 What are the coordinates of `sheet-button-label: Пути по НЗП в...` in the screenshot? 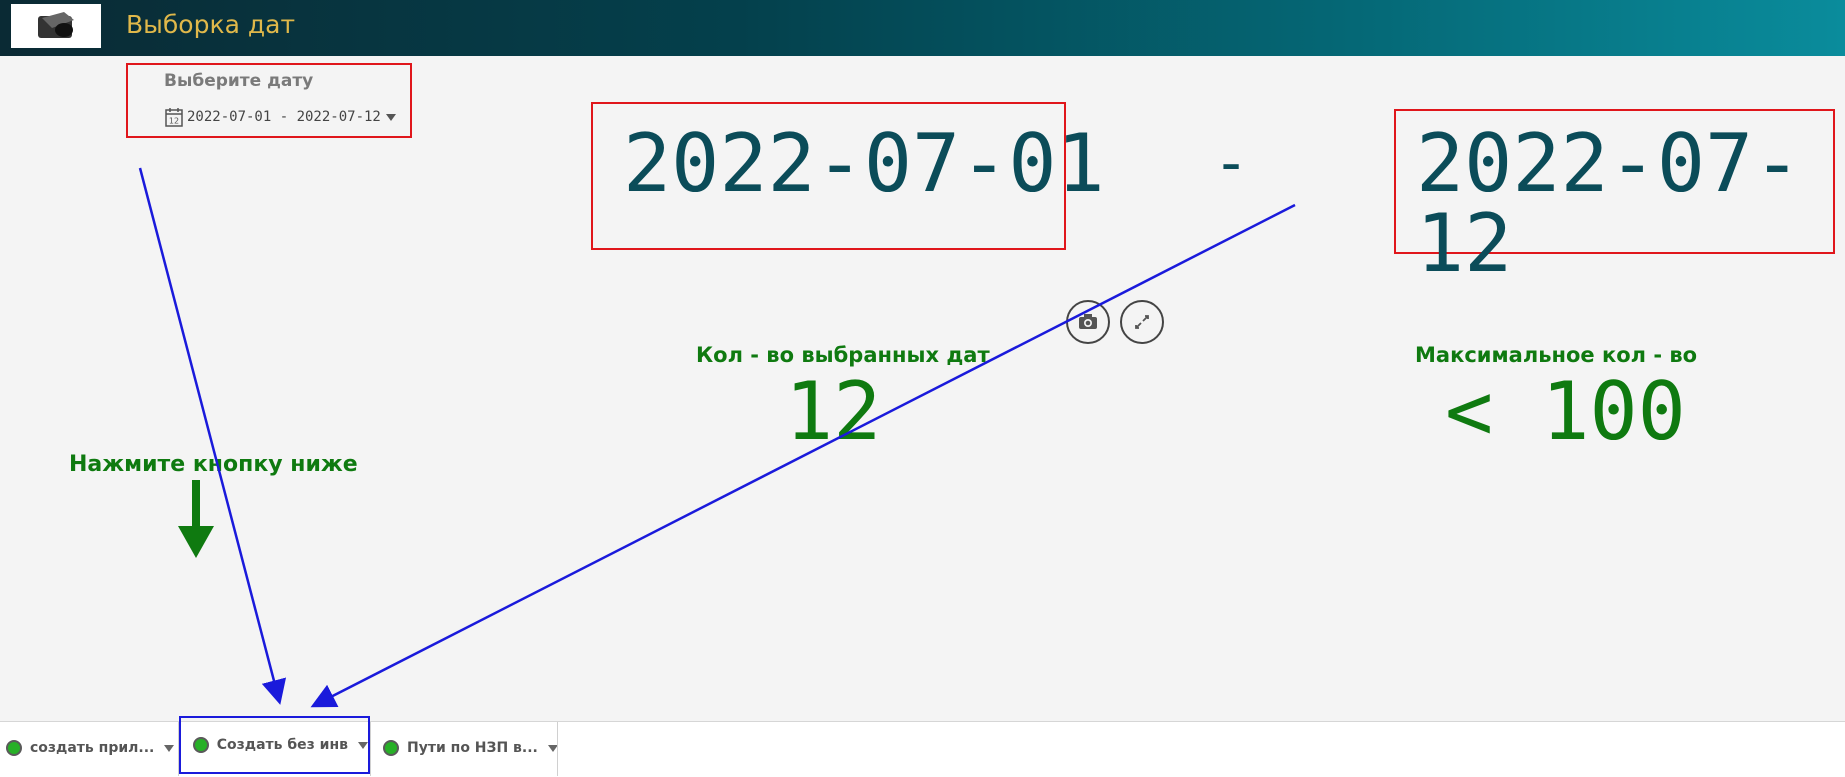 It's located at (472, 748).